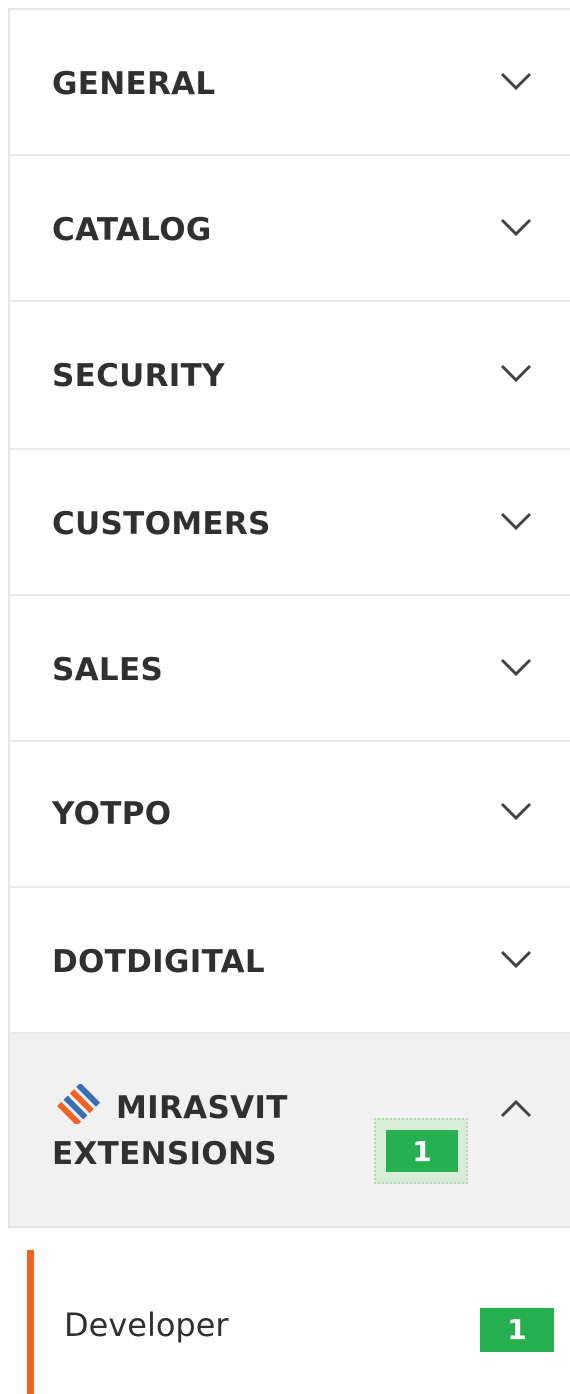 The width and height of the screenshot is (570, 1394). What do you see at coordinates (289, 815) in the screenshot?
I see `section-yotpo: YOTPO` at bounding box center [289, 815].